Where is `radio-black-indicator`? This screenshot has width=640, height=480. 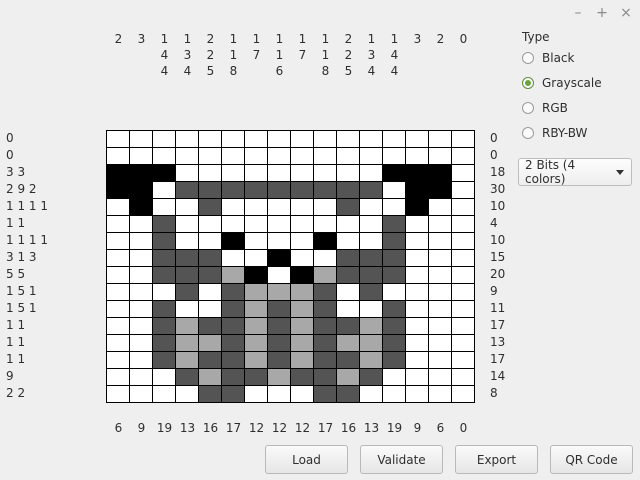 radio-black-indicator is located at coordinates (528, 58).